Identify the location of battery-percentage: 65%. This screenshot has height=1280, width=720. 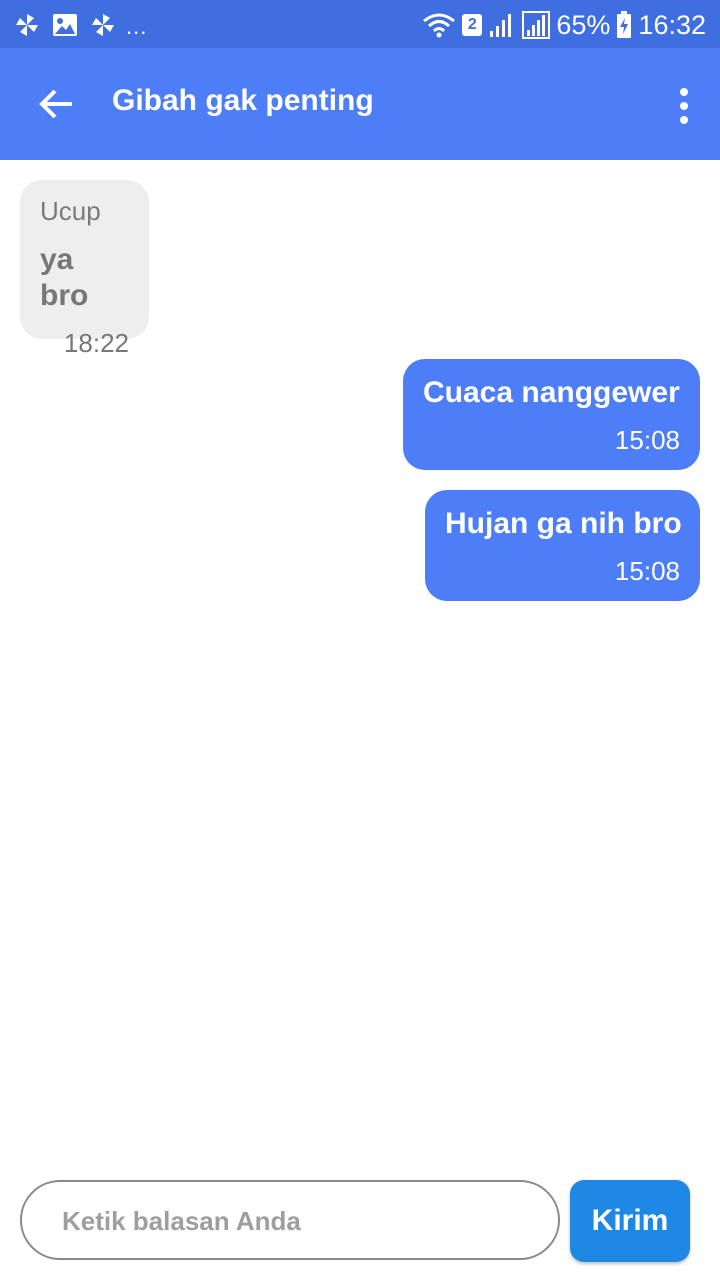
(583, 24).